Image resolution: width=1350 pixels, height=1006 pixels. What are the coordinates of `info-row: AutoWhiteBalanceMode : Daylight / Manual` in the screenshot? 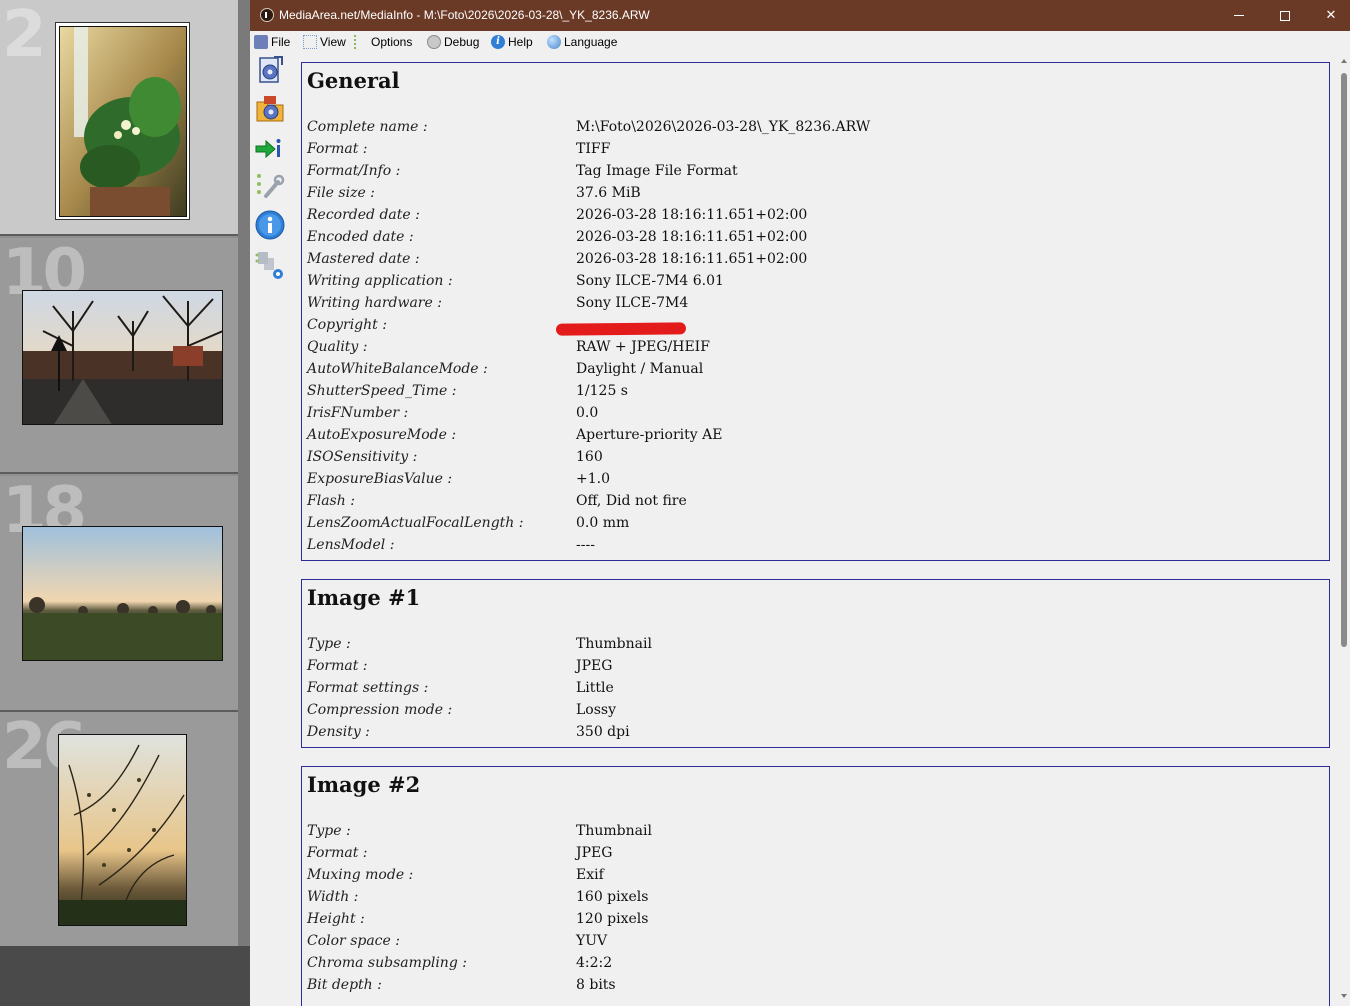 It's located at (814, 370).